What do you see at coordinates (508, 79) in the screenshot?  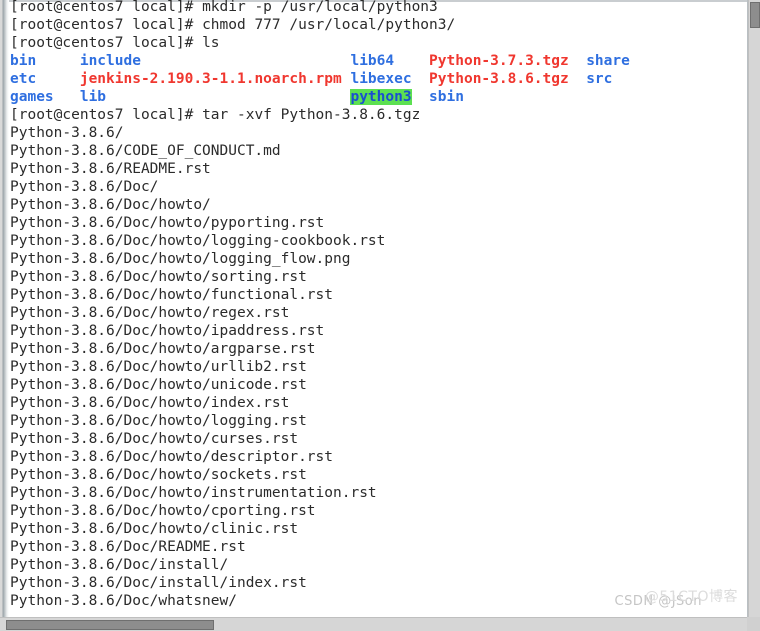 I see `ls-entry-Python-3.8.6.tgz: Python-3.8.6.tgz` at bounding box center [508, 79].